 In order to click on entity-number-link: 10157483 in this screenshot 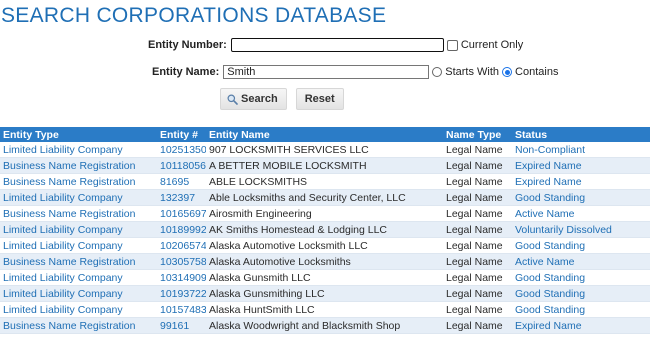, I will do `click(181, 309)`.